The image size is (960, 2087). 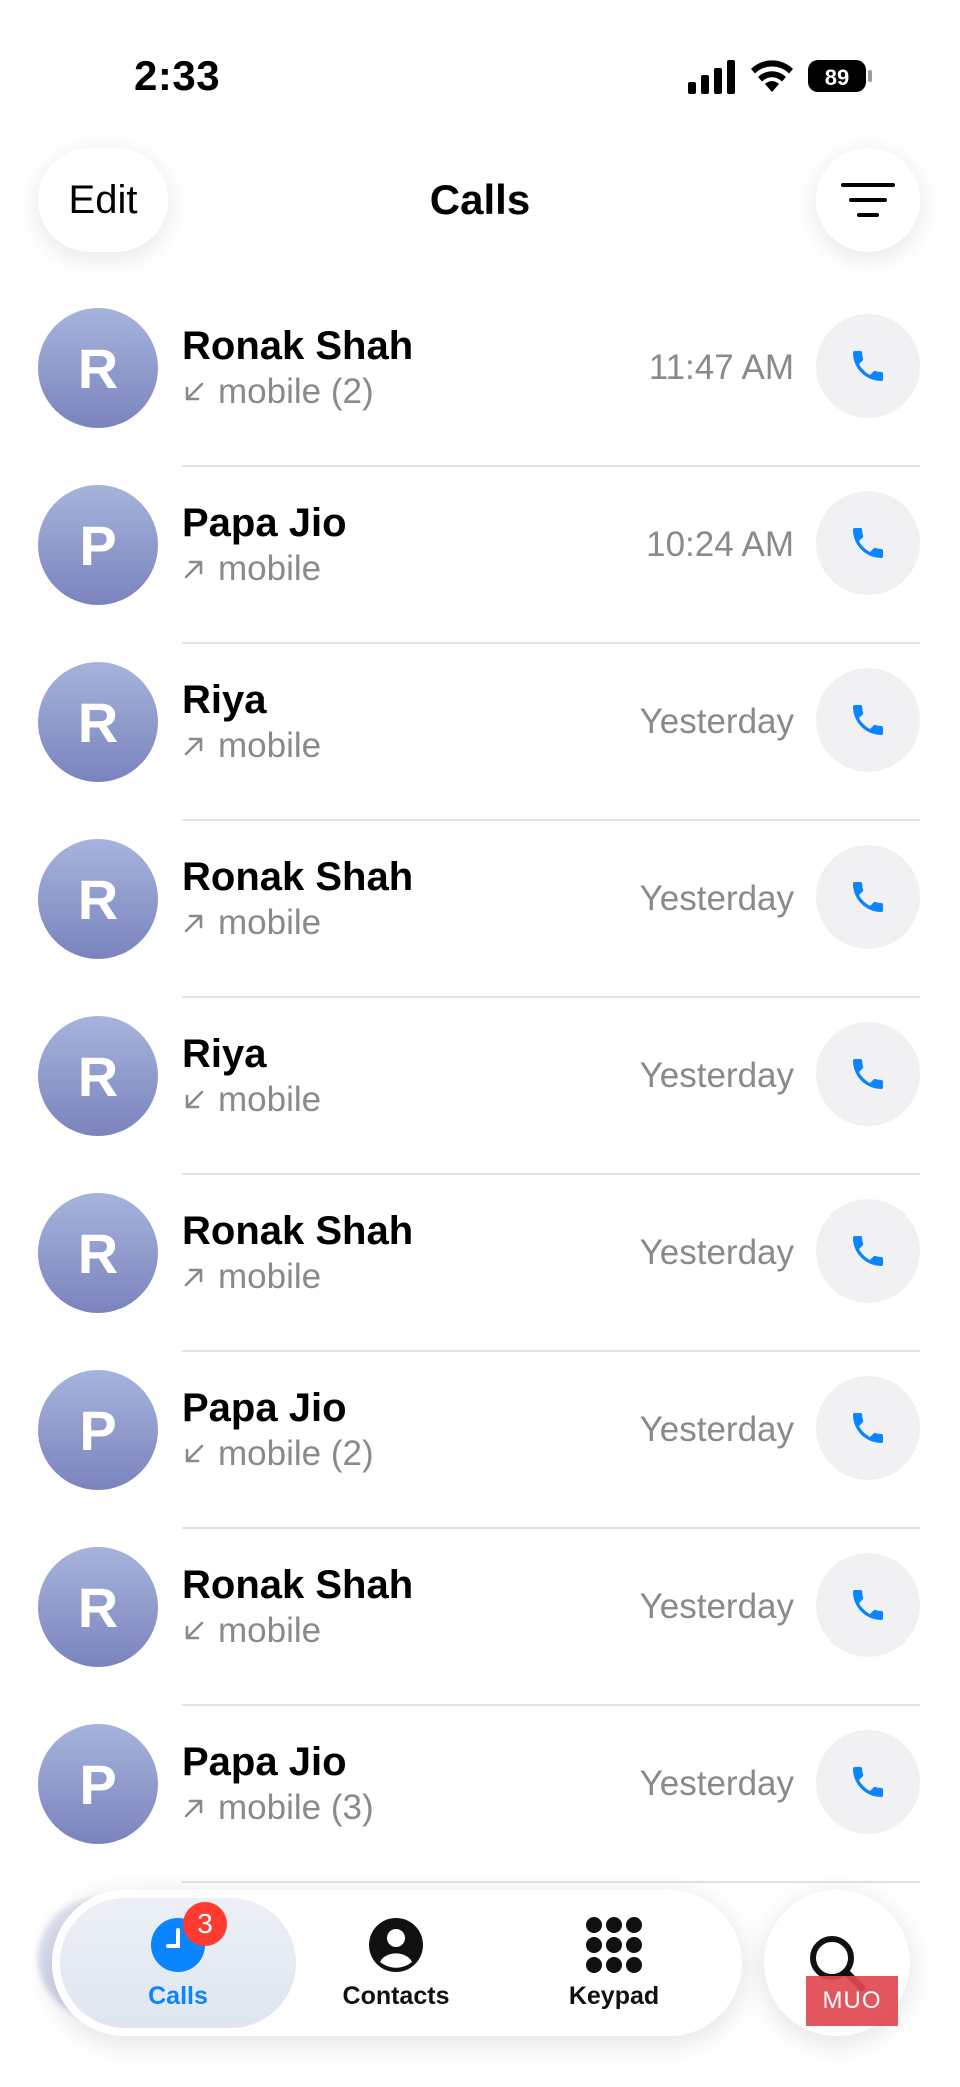 What do you see at coordinates (721, 367) in the screenshot?
I see `call-time: 11:47 AM` at bounding box center [721, 367].